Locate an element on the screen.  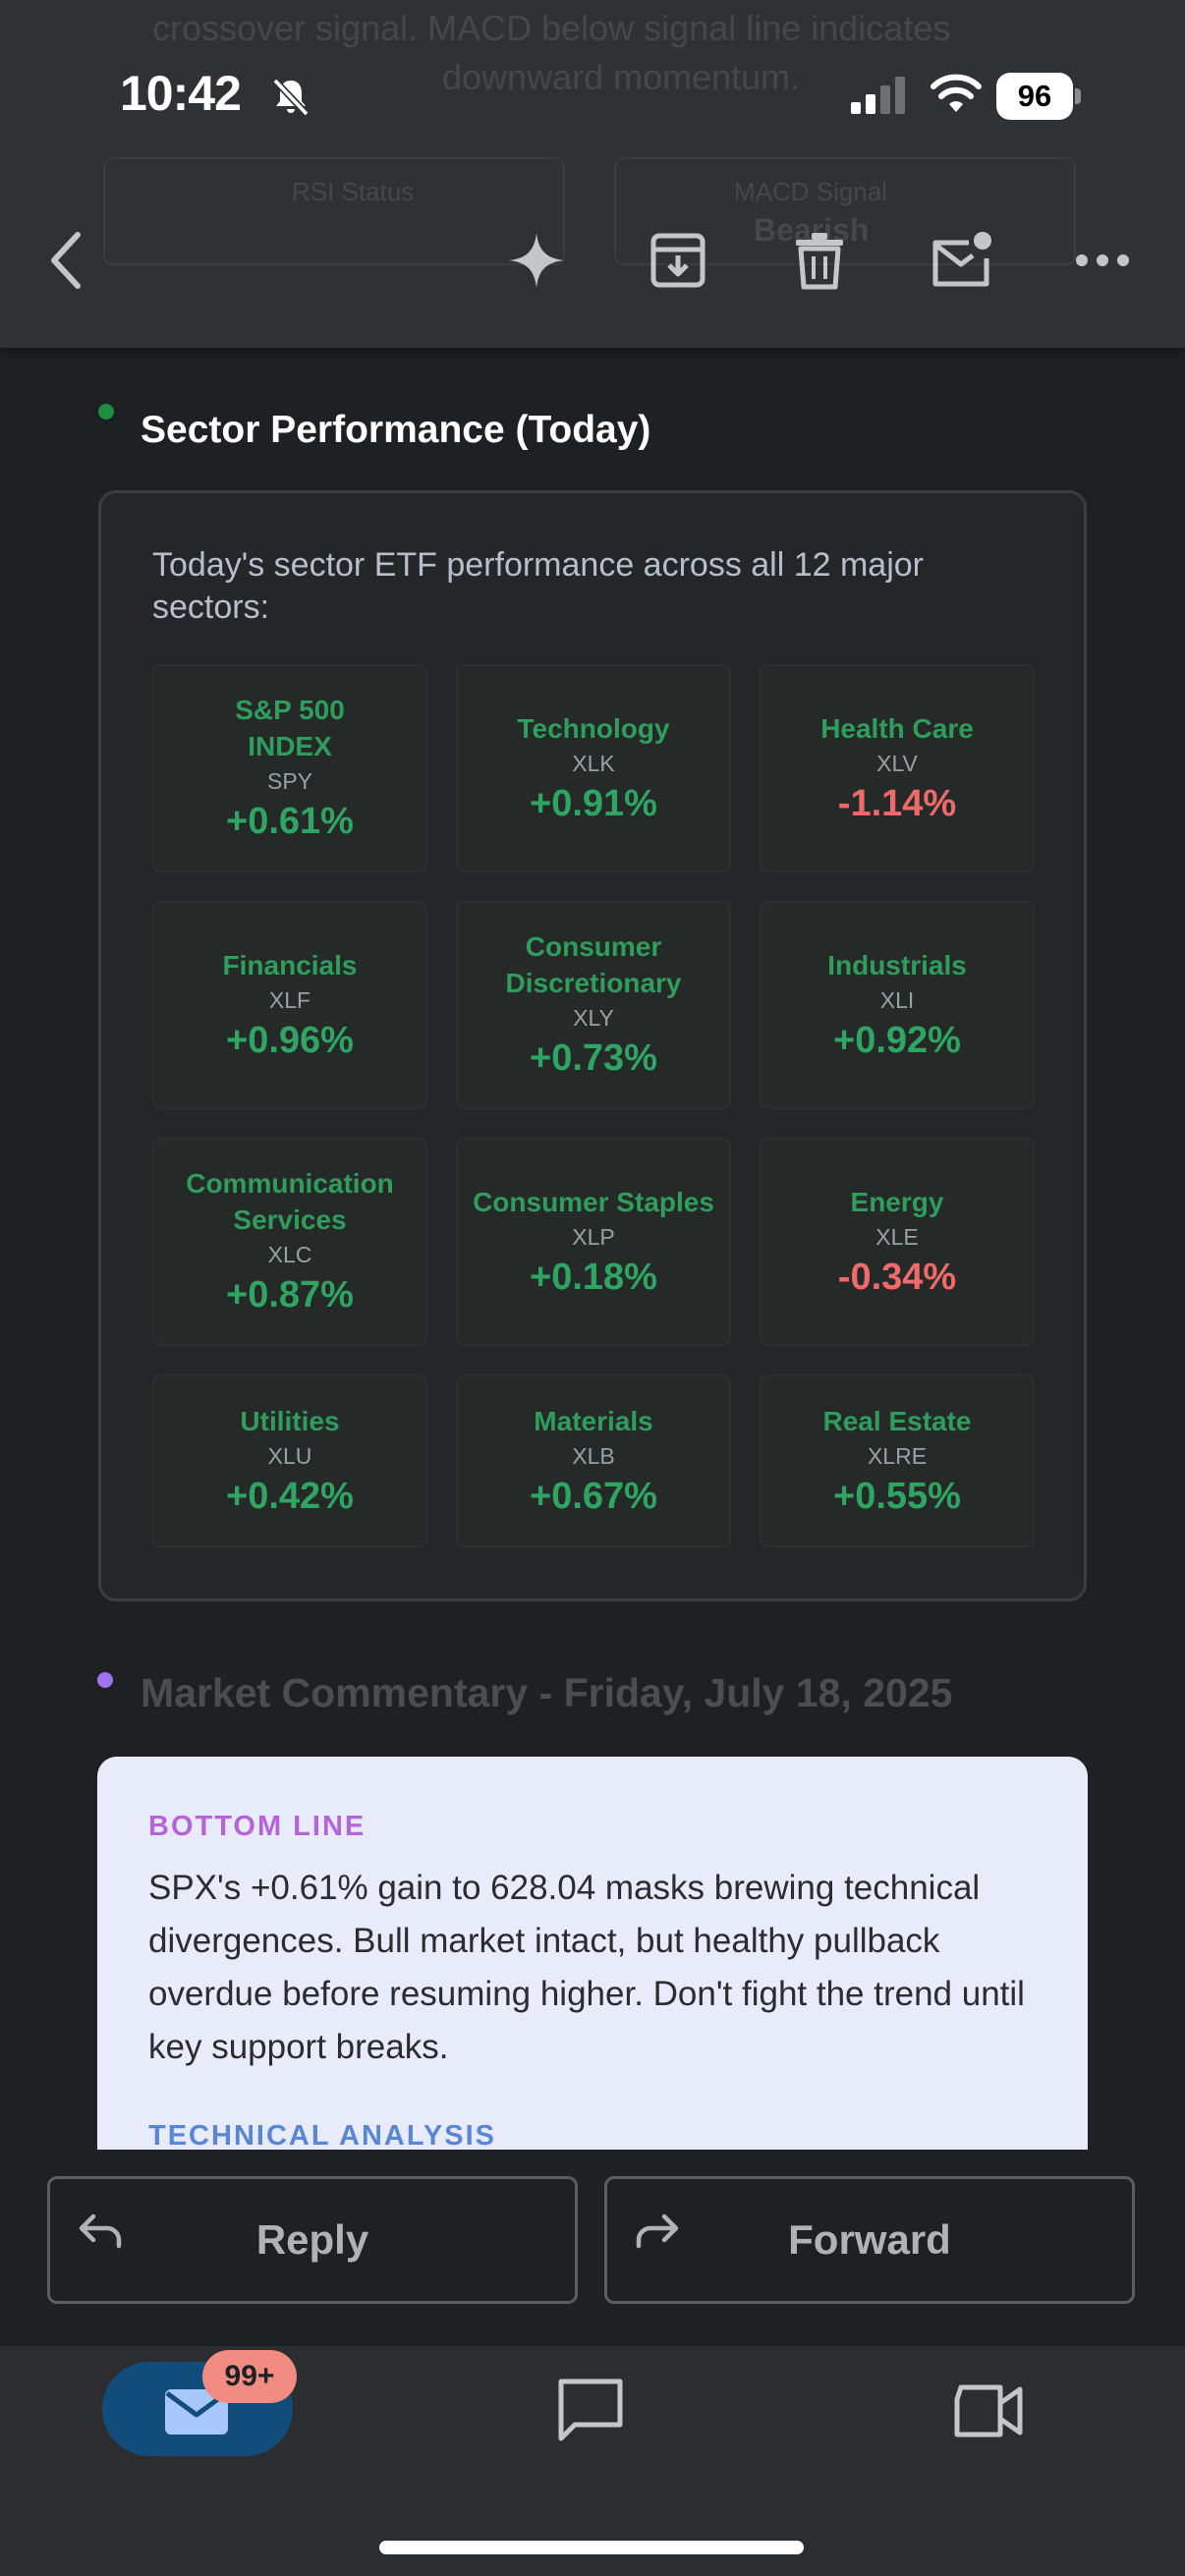
sector-name: Industrials is located at coordinates (897, 964).